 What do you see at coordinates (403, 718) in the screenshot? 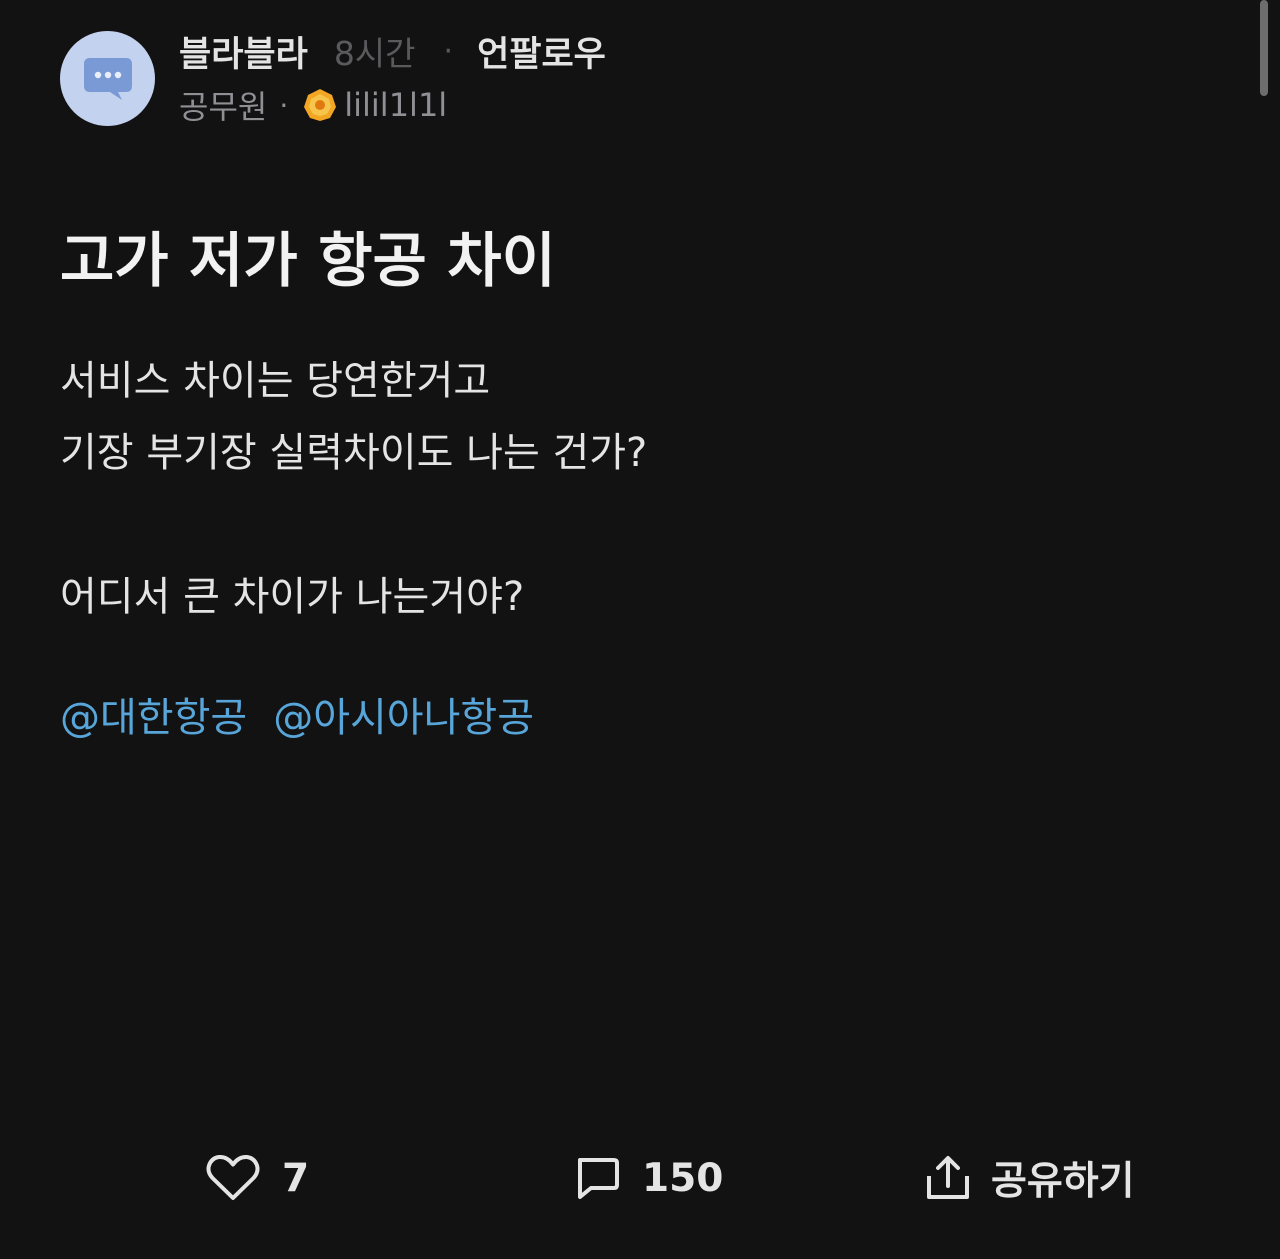
I see `mention-link-asiana: @아시아나항공` at bounding box center [403, 718].